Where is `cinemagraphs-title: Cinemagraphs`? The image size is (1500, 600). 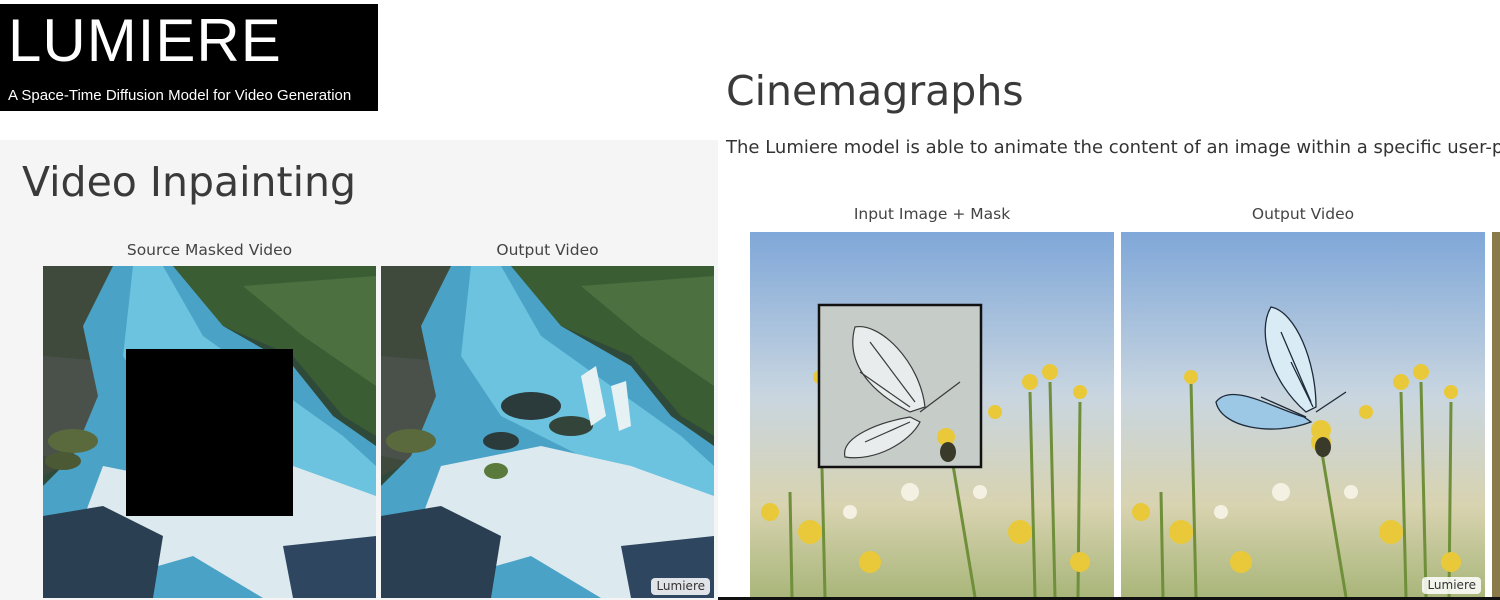 cinemagraphs-title: Cinemagraphs is located at coordinates (875, 91).